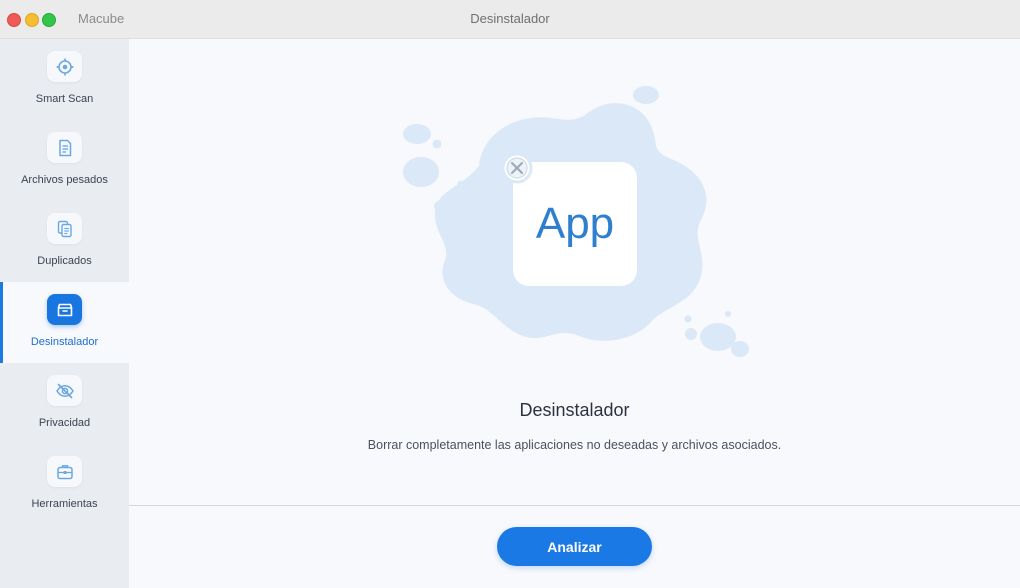  Describe the element at coordinates (574, 546) in the screenshot. I see `analyze-button: Analizar` at that location.